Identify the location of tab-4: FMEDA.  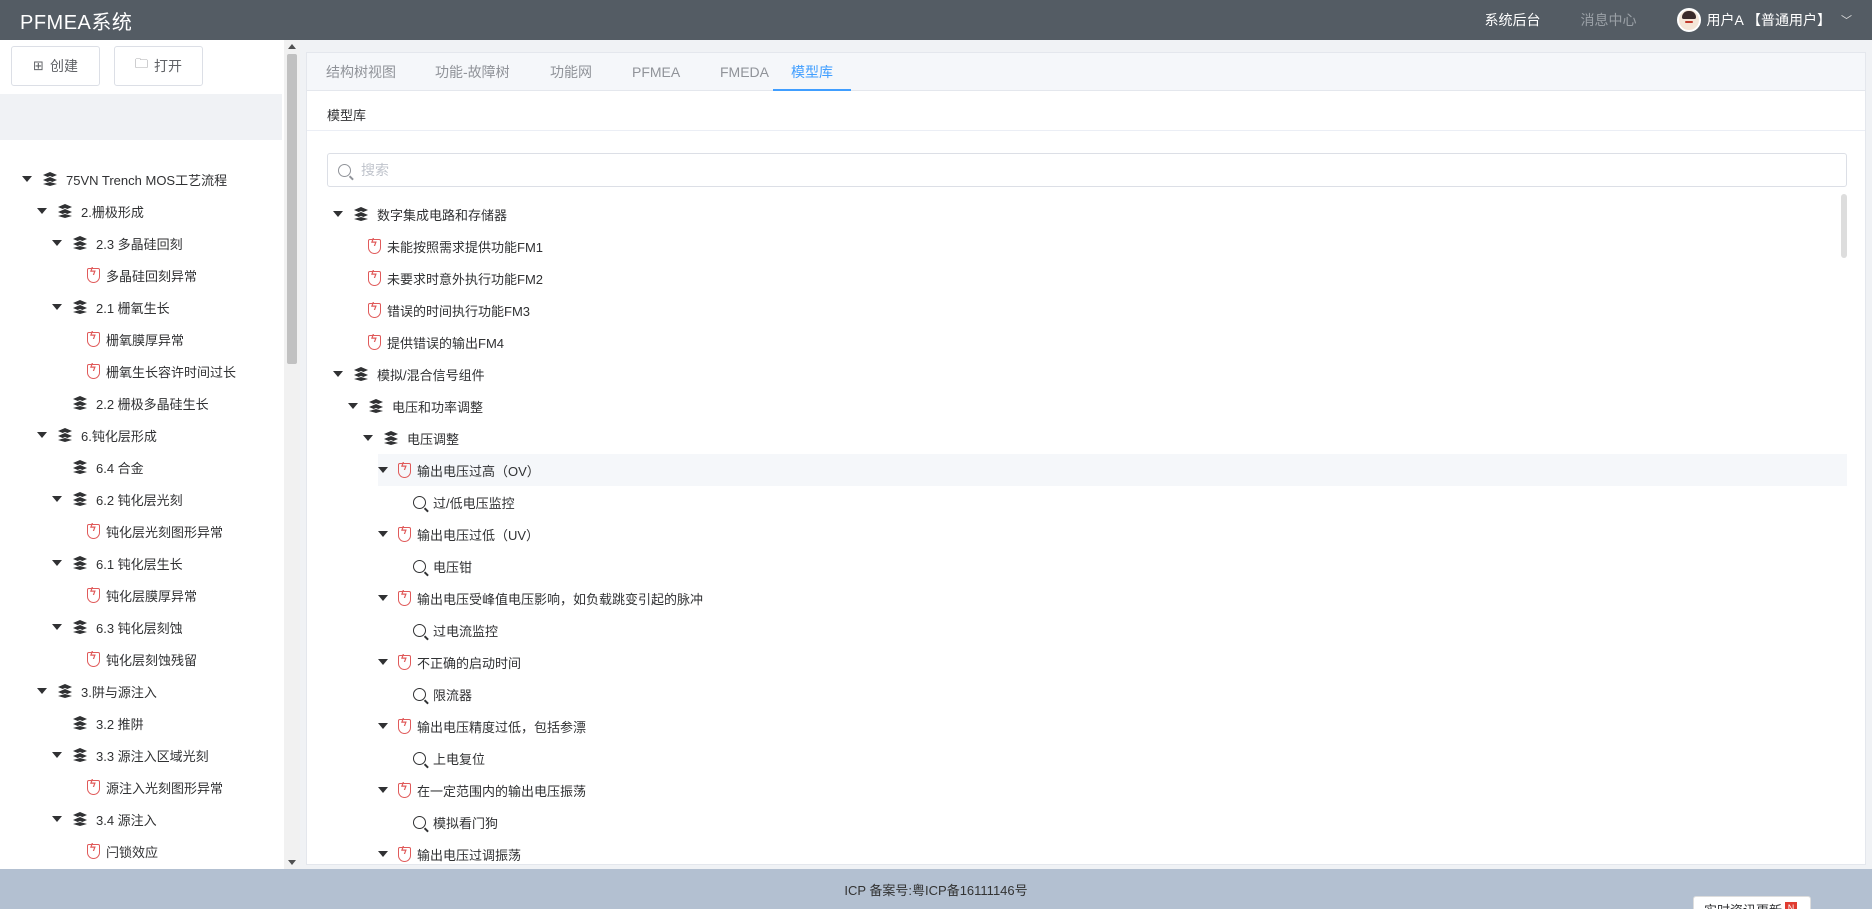
(744, 72).